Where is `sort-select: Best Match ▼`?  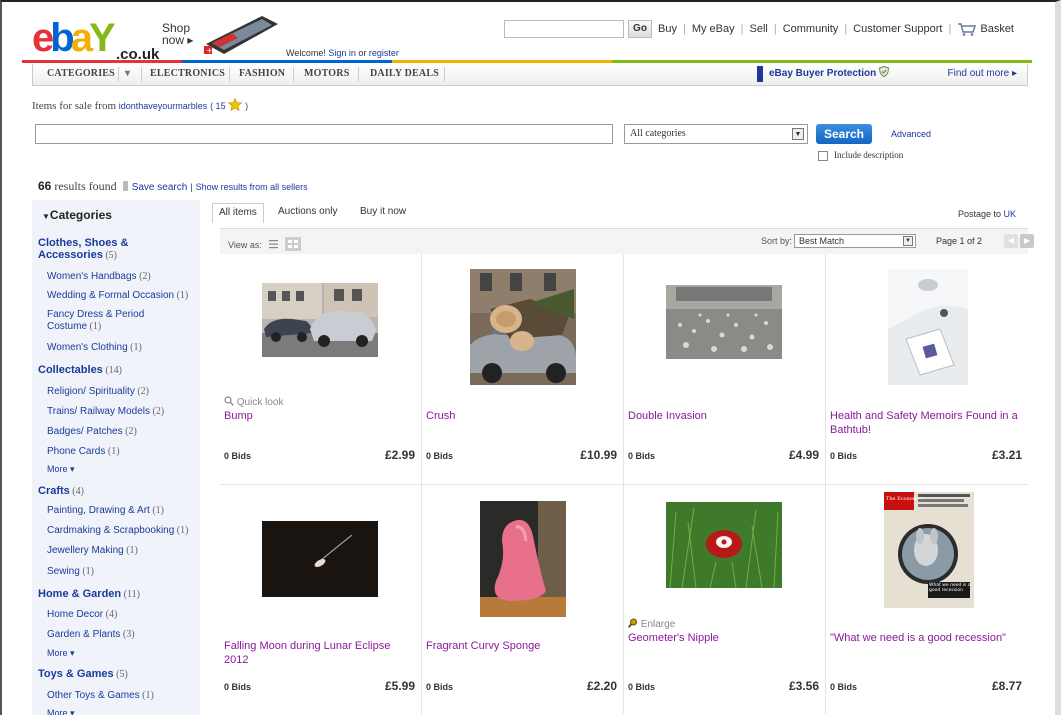
sort-select: Best Match ▼ is located at coordinates (855, 241).